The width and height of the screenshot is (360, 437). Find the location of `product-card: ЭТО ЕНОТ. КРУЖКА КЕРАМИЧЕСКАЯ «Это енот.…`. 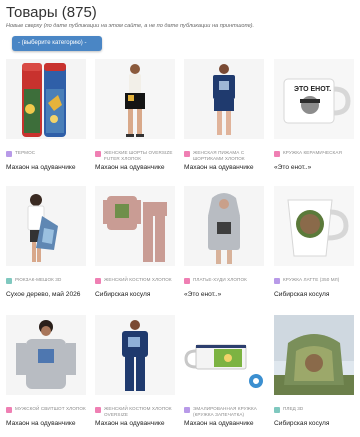

product-card: ЭТО ЕНОТ. КРУЖКА КЕРАМИЧЕСКАЯ «Это енот.… is located at coordinates (314, 115).